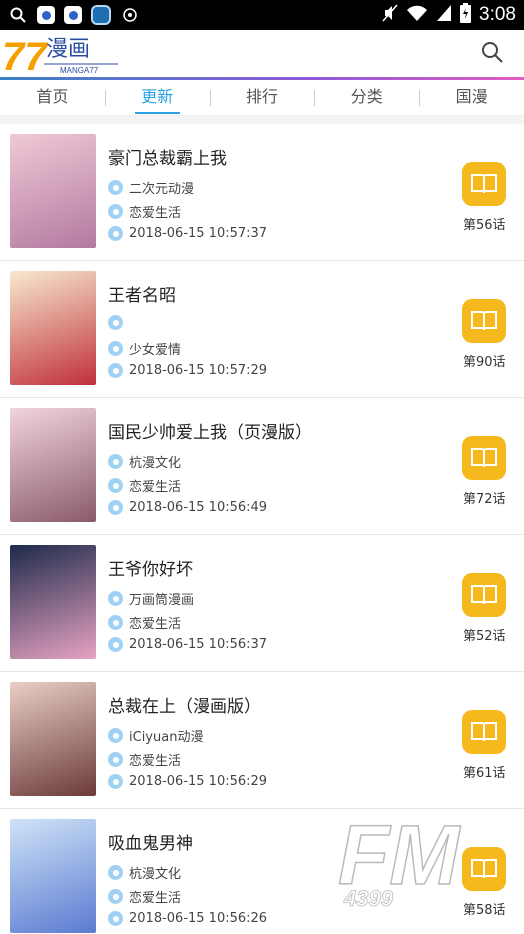 The width and height of the screenshot is (524, 934). I want to click on author: 二次元动漫, so click(162, 189).